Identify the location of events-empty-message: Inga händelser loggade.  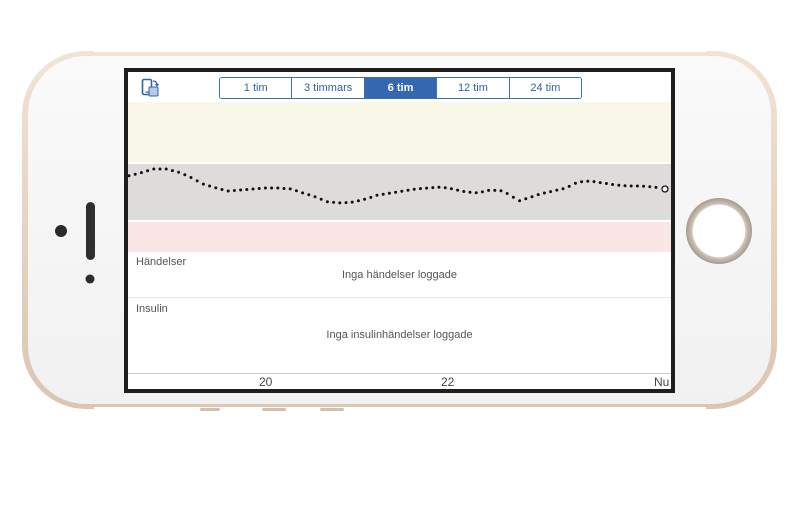
(399, 275).